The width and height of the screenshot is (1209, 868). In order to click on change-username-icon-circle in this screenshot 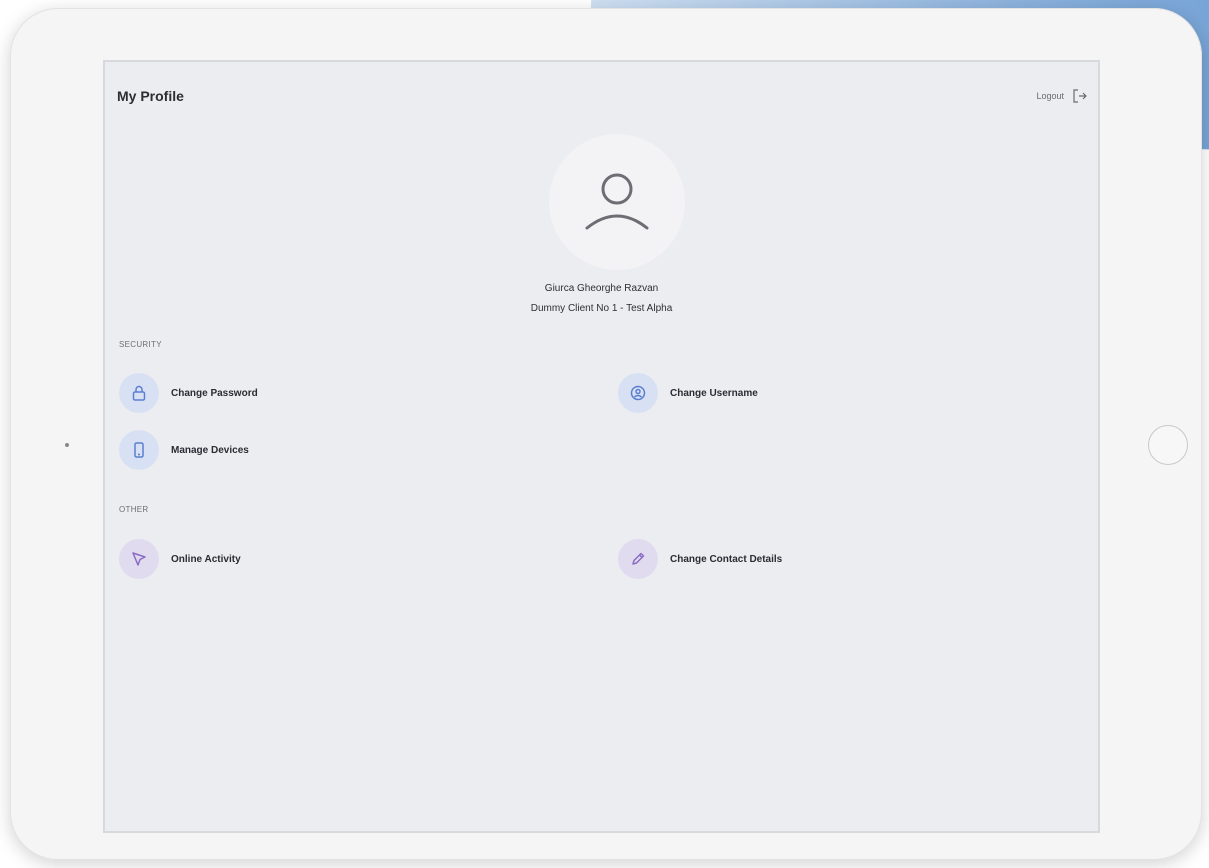, I will do `click(638, 393)`.